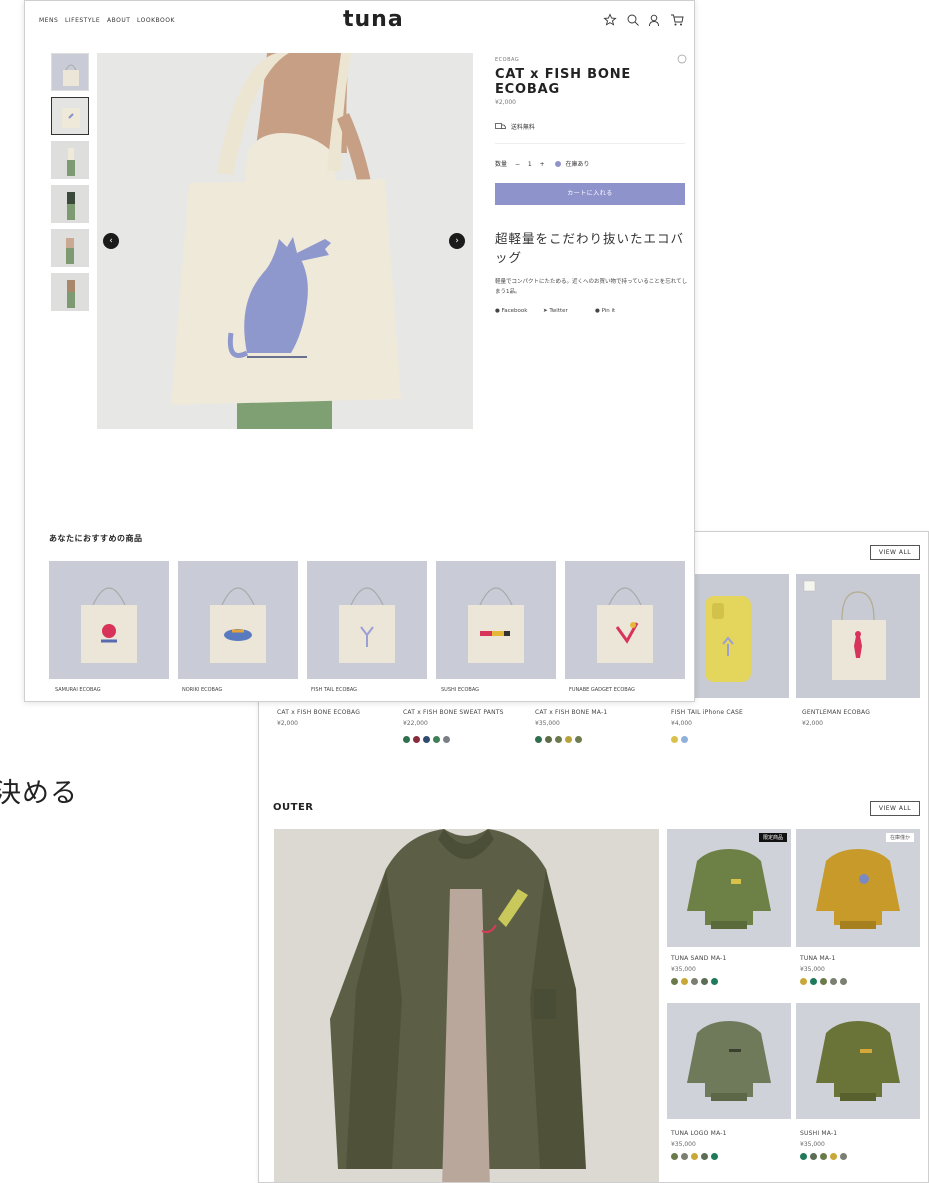 The width and height of the screenshot is (929, 1183). What do you see at coordinates (605, 311) in the screenshot?
I see `share-pinterest-link: ● Pin it` at bounding box center [605, 311].